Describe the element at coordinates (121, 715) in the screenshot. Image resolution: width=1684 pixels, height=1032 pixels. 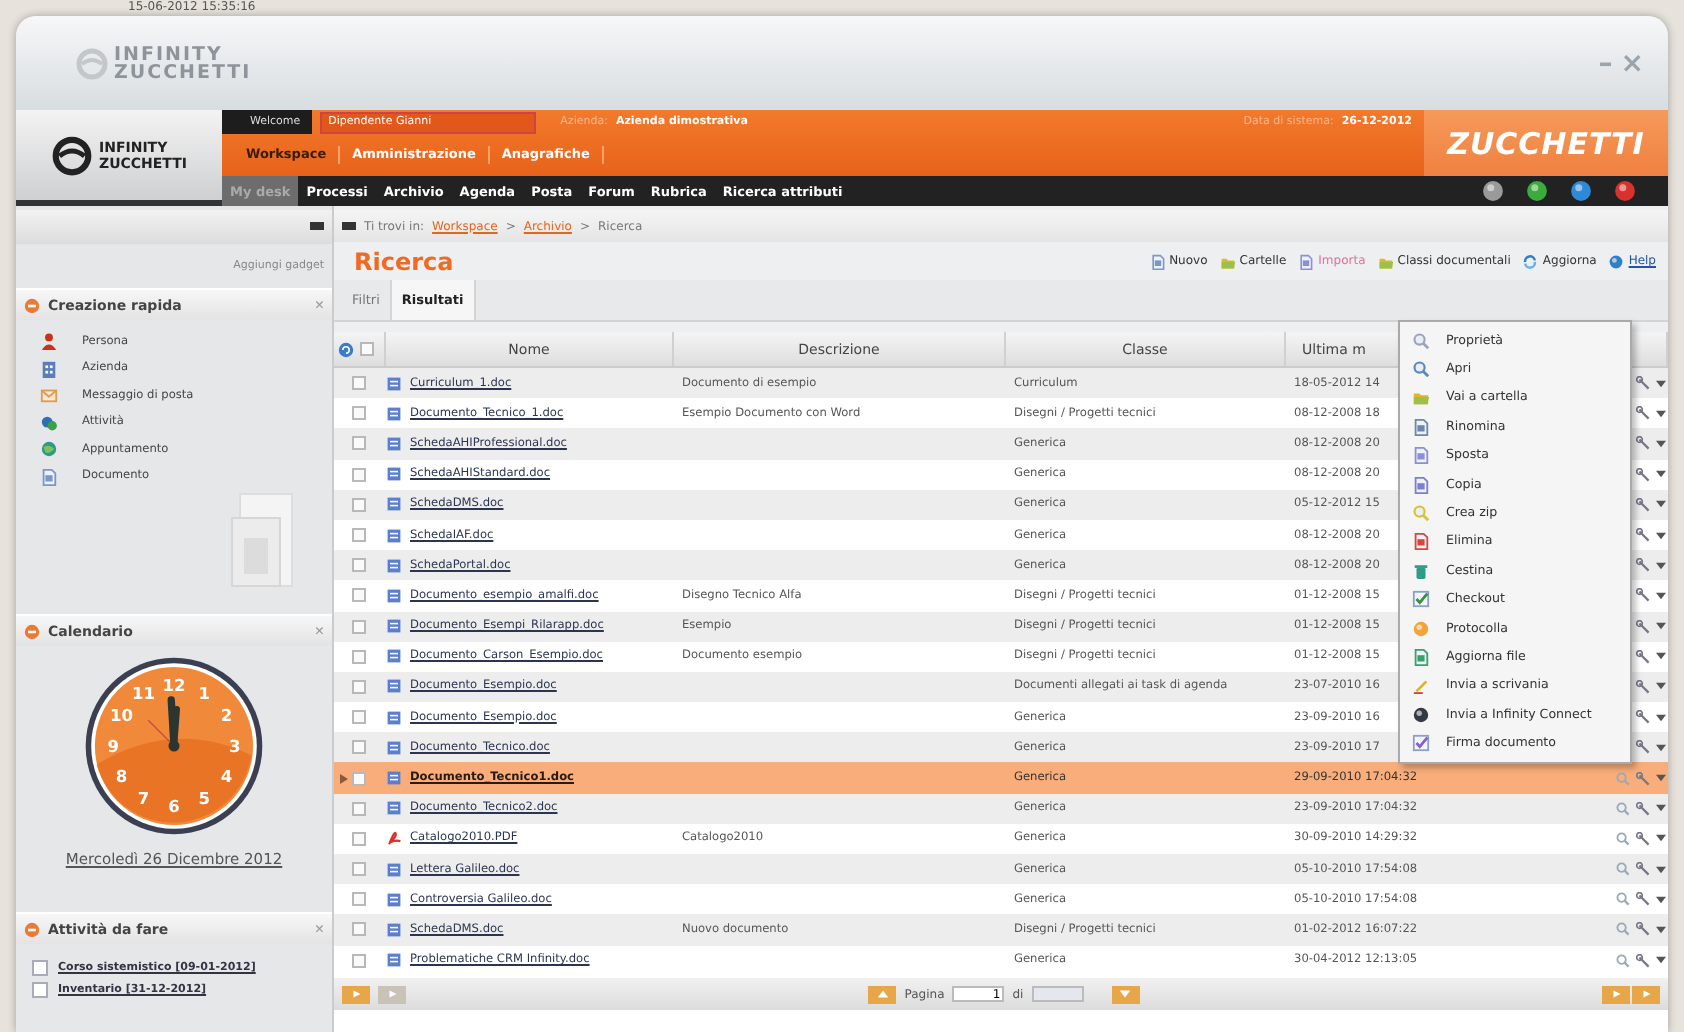
I see `clock-numeral: 10` at that location.